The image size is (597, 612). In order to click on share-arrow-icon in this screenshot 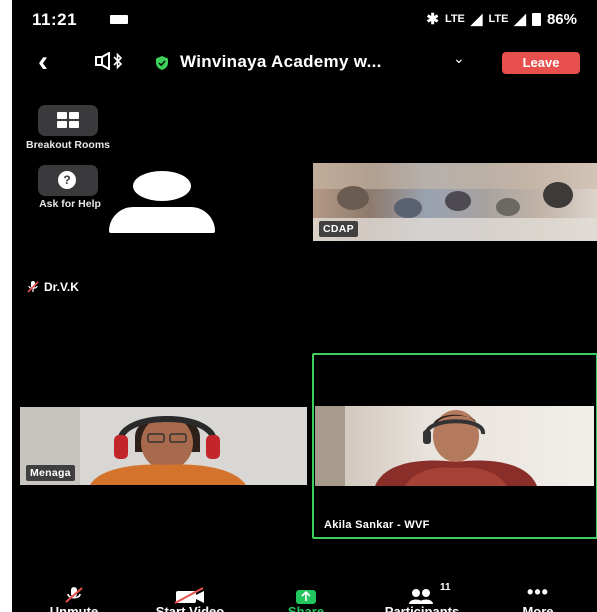, I will do `click(306, 597)`.